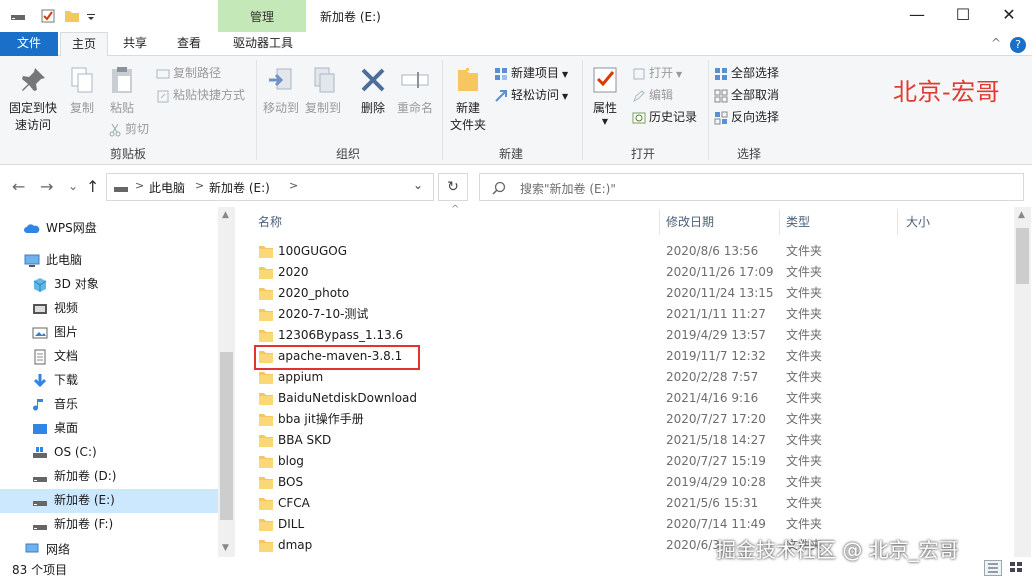 This screenshot has height=581, width=1032. What do you see at coordinates (46, 186) in the screenshot?
I see `forward-button: →` at bounding box center [46, 186].